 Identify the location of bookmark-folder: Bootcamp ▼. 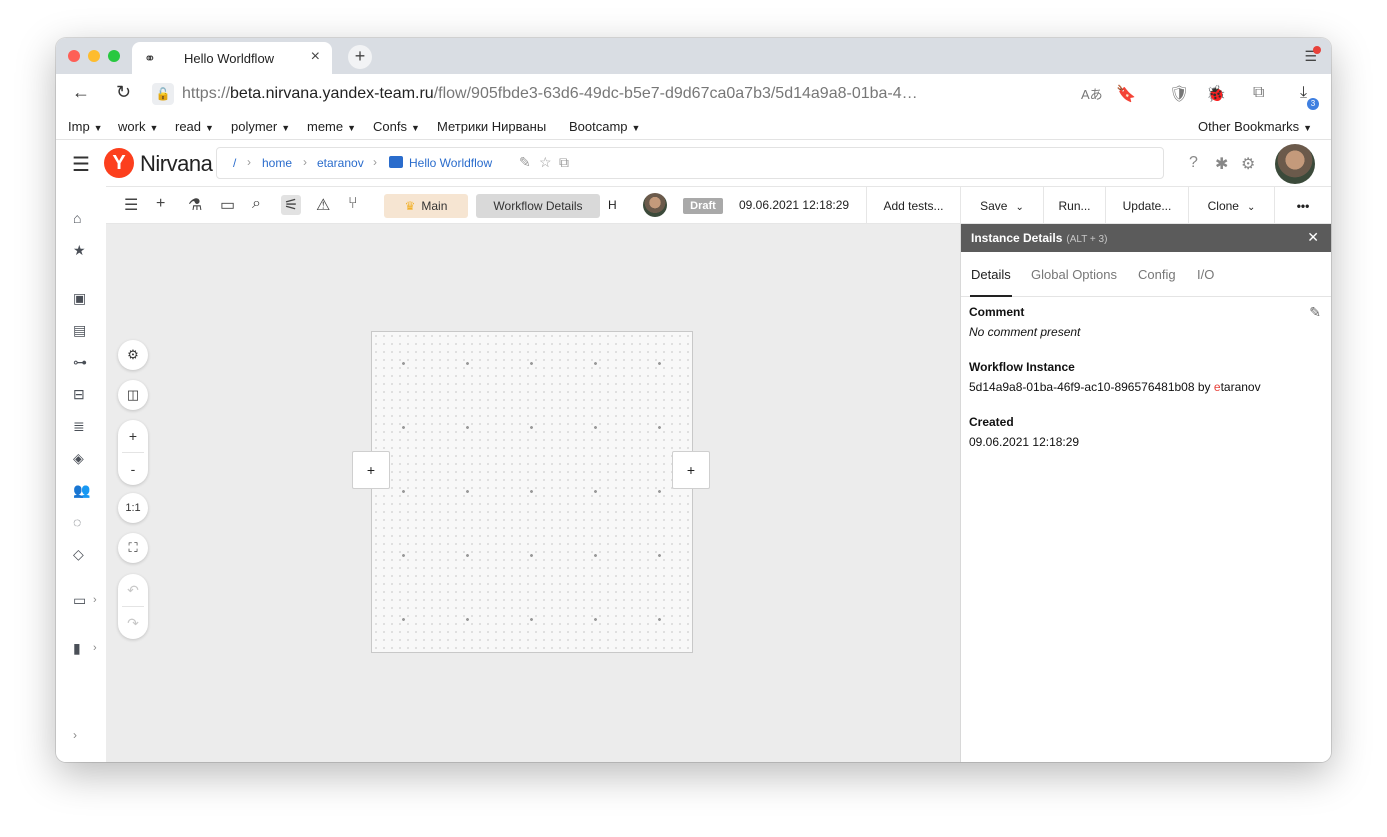
(604, 126).